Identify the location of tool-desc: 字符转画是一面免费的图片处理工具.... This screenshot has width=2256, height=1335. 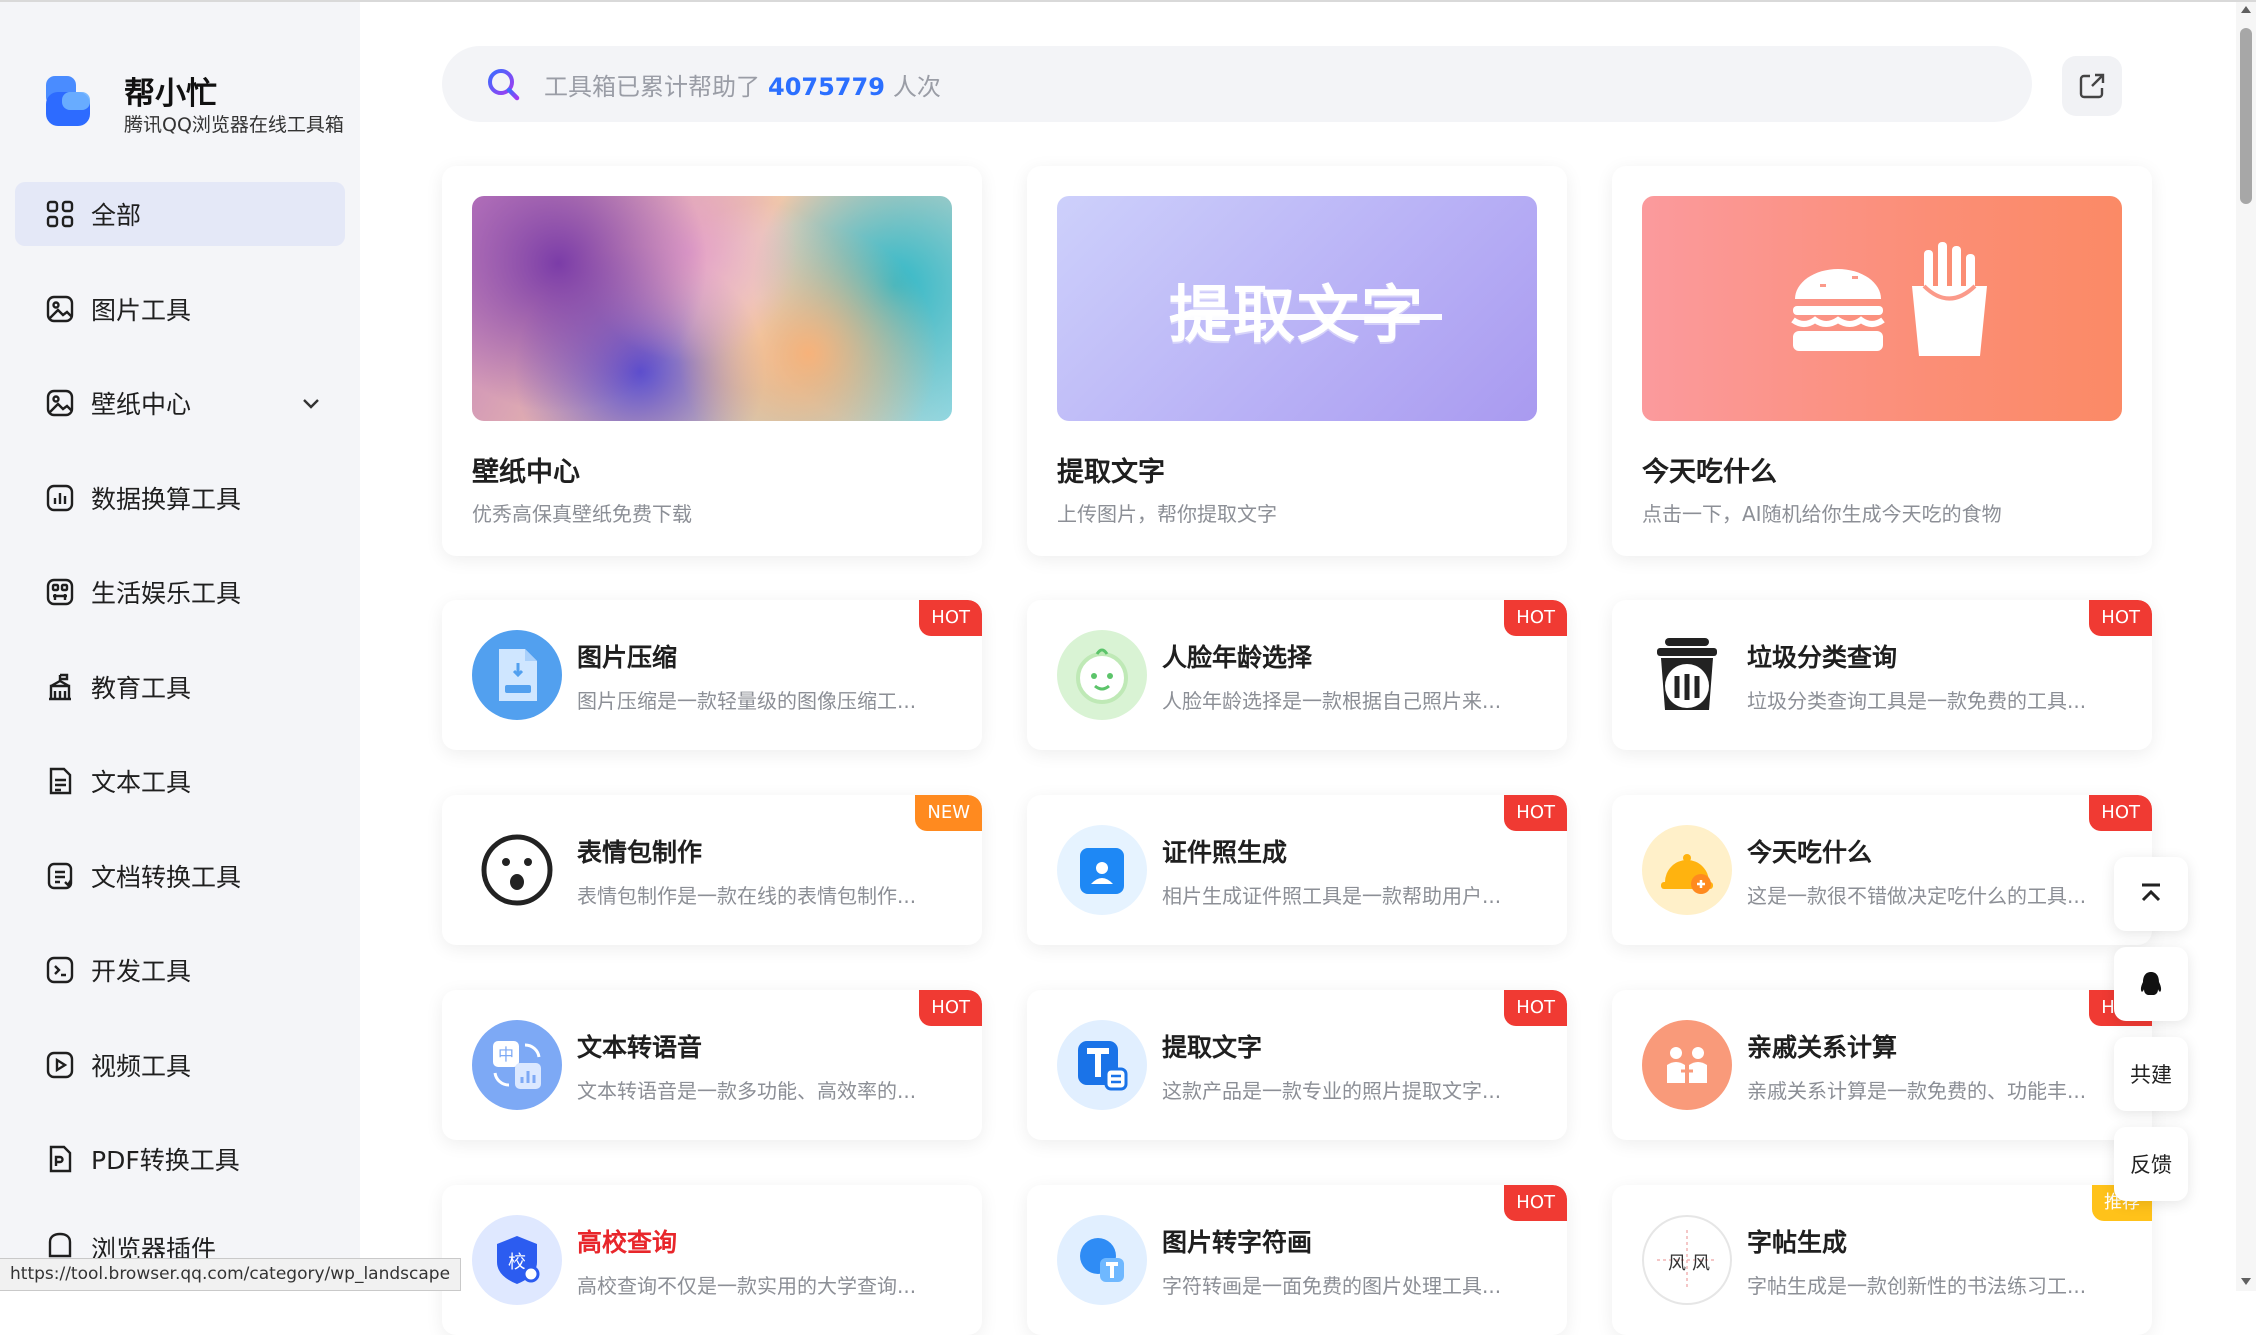
(1332, 1286).